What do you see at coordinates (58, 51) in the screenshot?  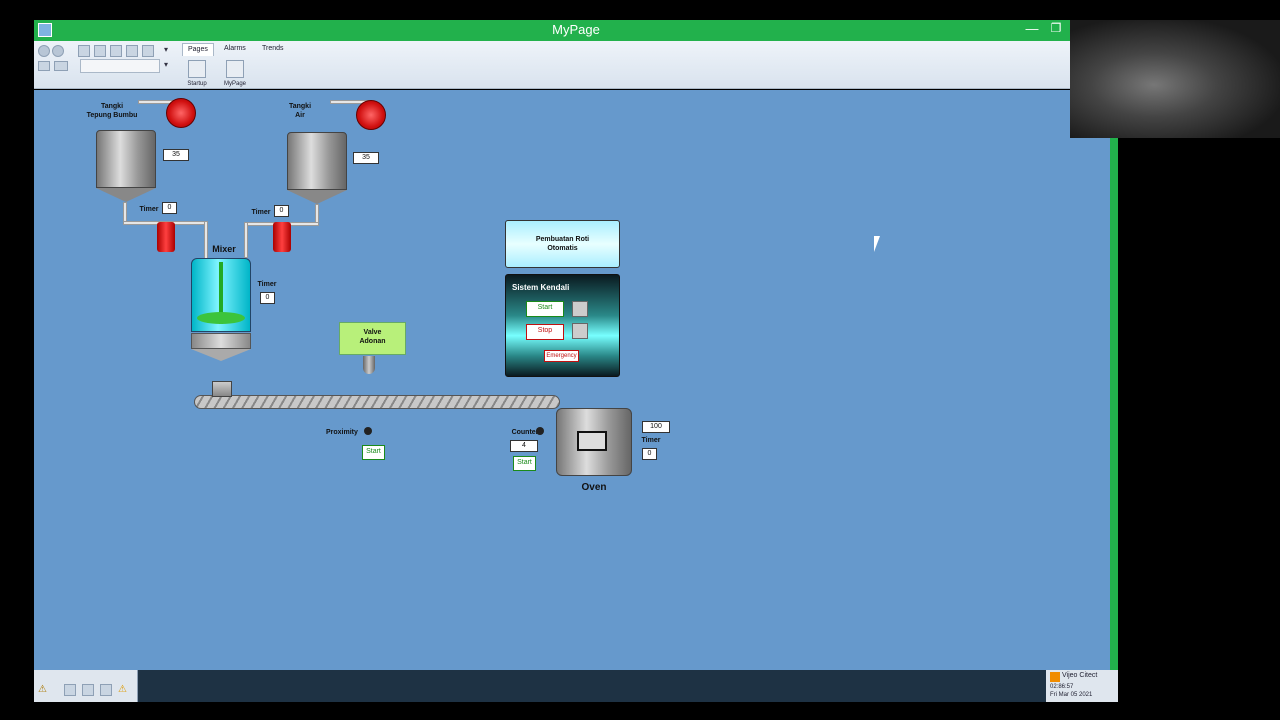 I see `forward-icon` at bounding box center [58, 51].